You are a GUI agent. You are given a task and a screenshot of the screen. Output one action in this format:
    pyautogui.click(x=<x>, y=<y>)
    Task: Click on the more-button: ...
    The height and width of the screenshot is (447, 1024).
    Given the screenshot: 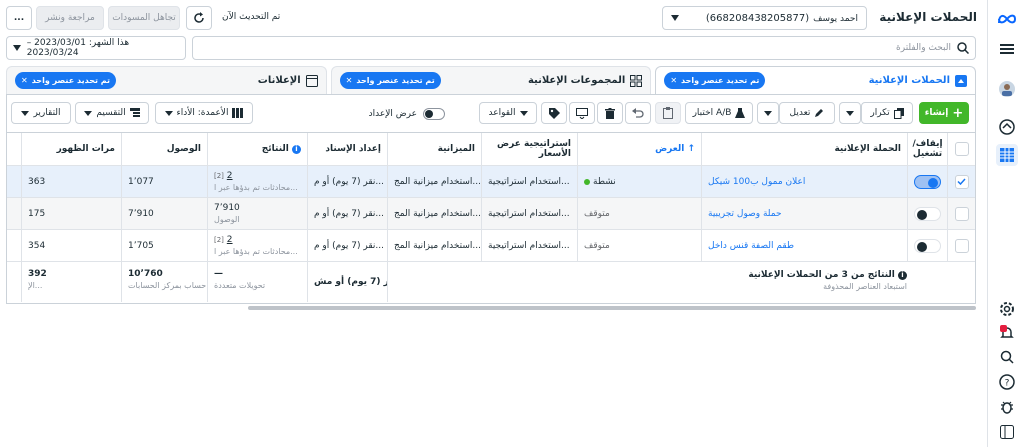 What is the action you would take?
    pyautogui.click(x=19, y=18)
    